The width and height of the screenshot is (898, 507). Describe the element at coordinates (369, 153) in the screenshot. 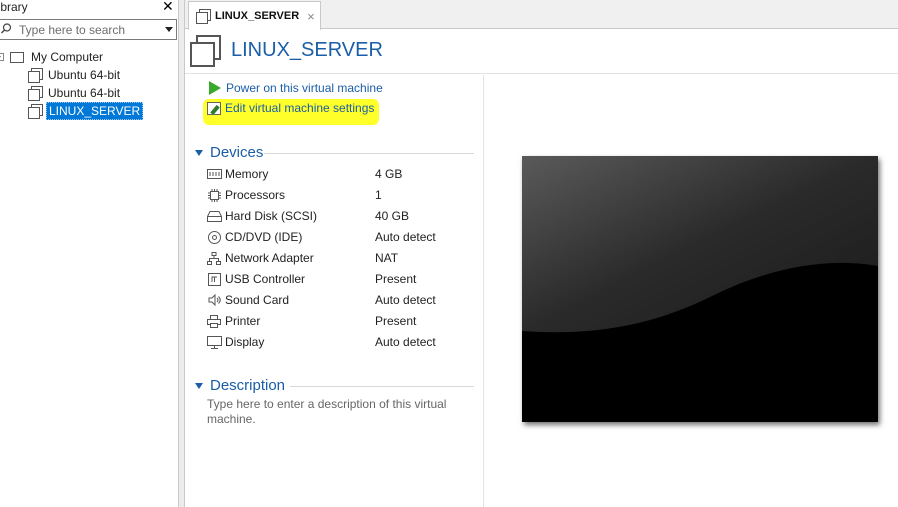

I see `devices-divider` at that location.